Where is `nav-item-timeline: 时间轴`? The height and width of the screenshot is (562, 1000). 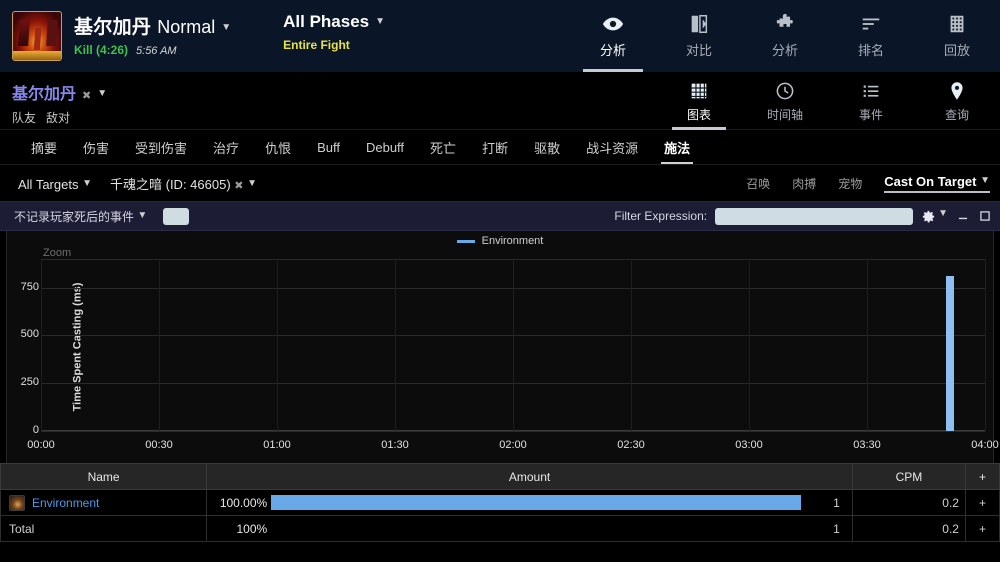
nav-item-timeline: 时间轴 is located at coordinates (785, 101).